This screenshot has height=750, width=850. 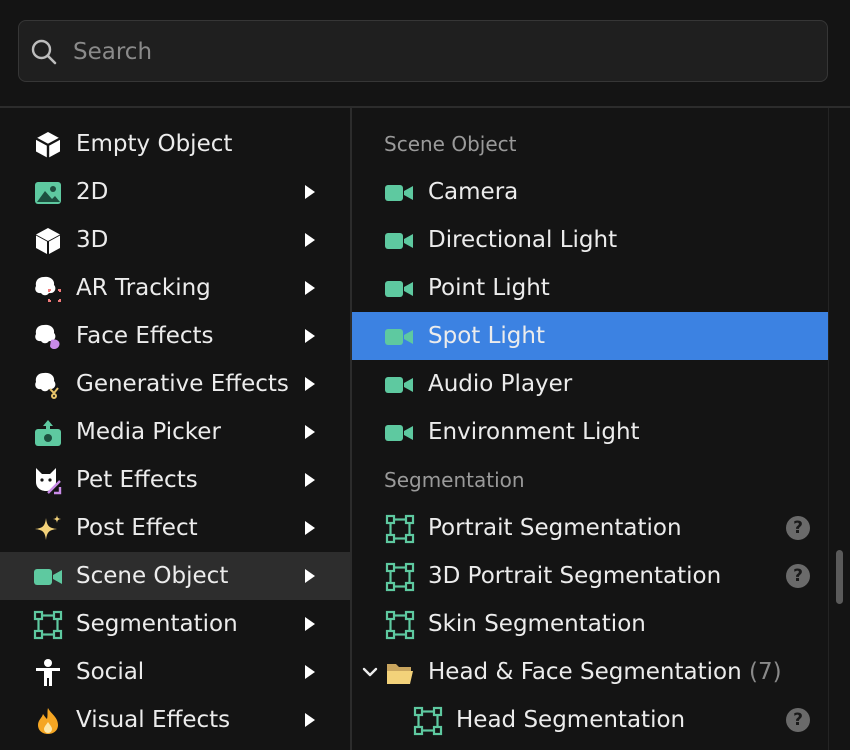 I want to click on folder-open-icon, so click(x=400, y=674).